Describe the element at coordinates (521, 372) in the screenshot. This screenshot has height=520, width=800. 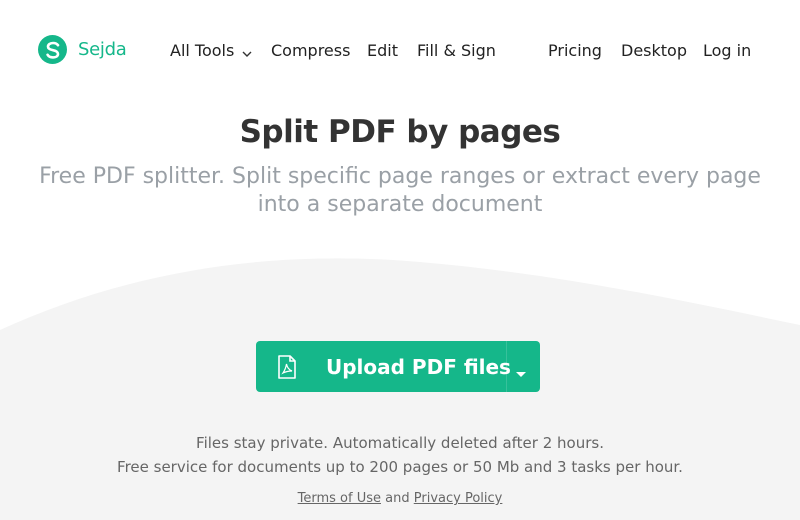
I see `caret-down-icon` at that location.